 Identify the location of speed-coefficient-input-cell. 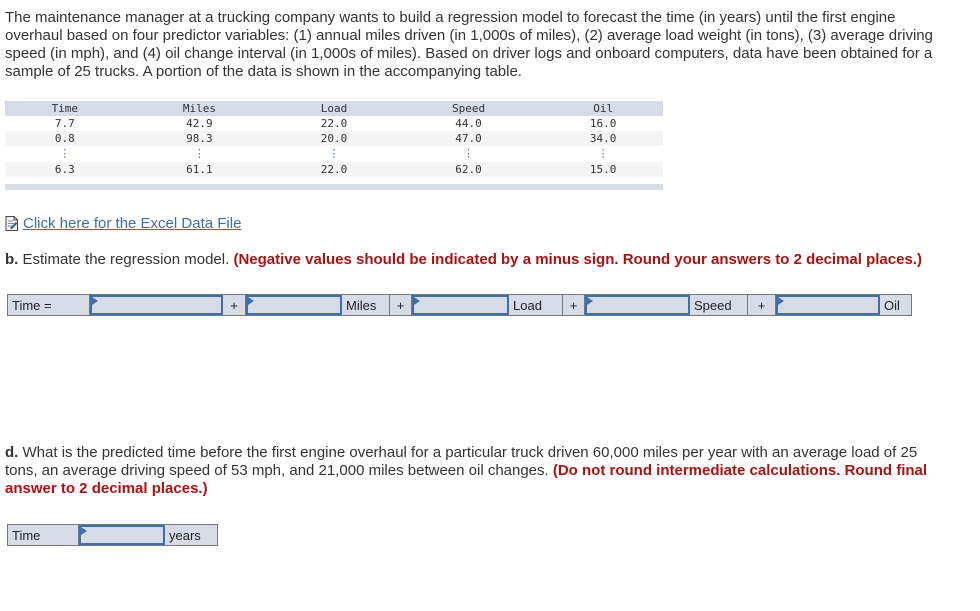
(637, 305).